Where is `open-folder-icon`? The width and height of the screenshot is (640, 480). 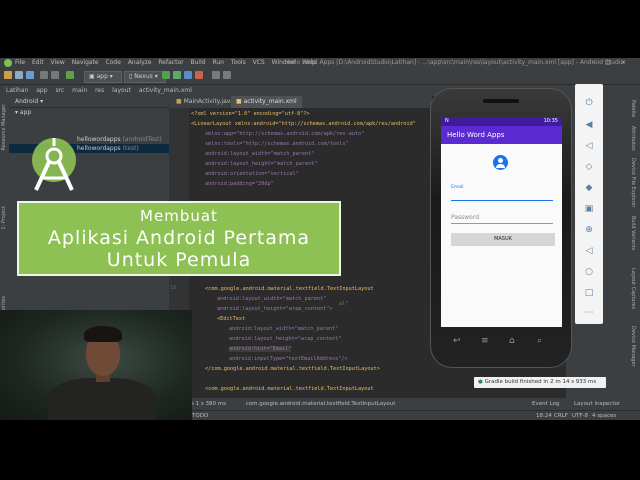
open-folder-icon is located at coordinates (8, 75).